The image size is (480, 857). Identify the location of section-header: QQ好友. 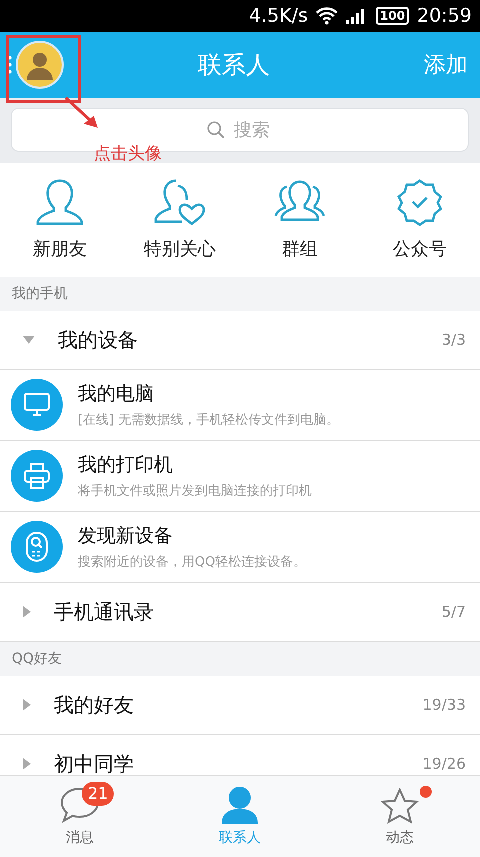
(37, 659).